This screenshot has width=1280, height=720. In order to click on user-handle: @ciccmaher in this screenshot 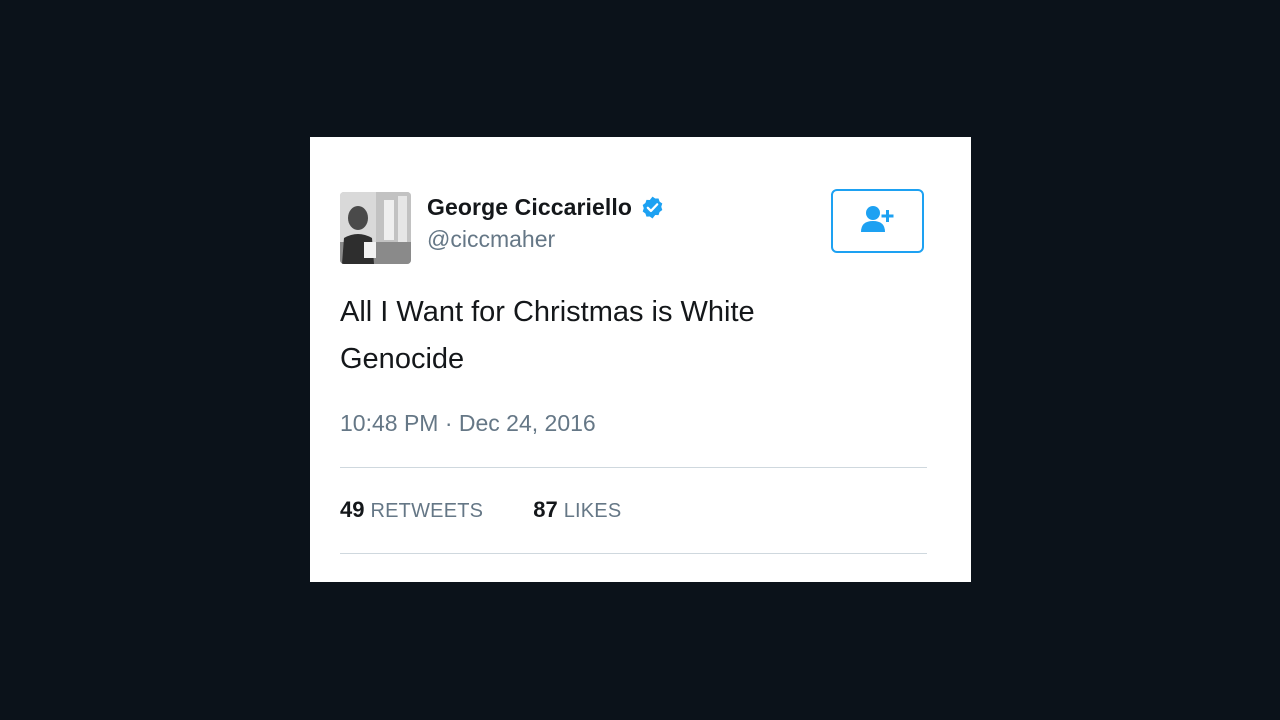, I will do `click(546, 239)`.